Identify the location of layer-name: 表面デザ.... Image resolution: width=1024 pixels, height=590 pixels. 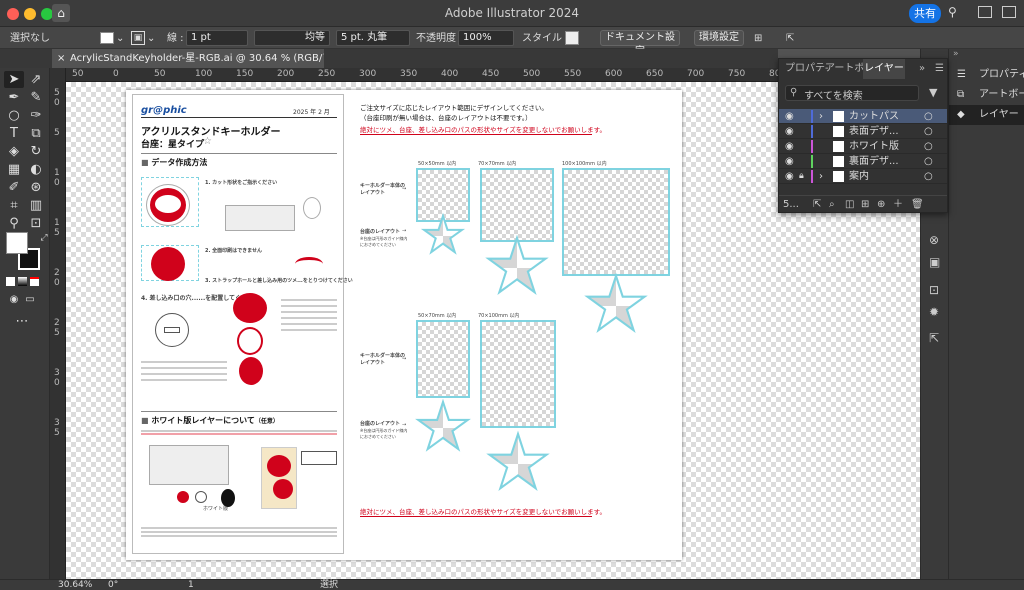
(874, 131).